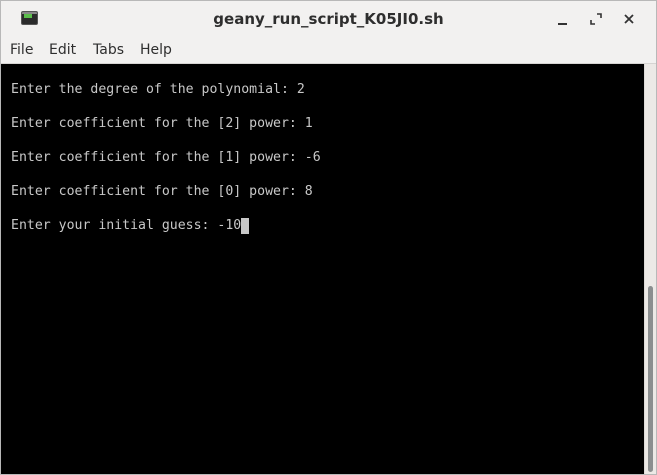  Describe the element at coordinates (596, 19) in the screenshot. I see `maximize-icon` at that location.